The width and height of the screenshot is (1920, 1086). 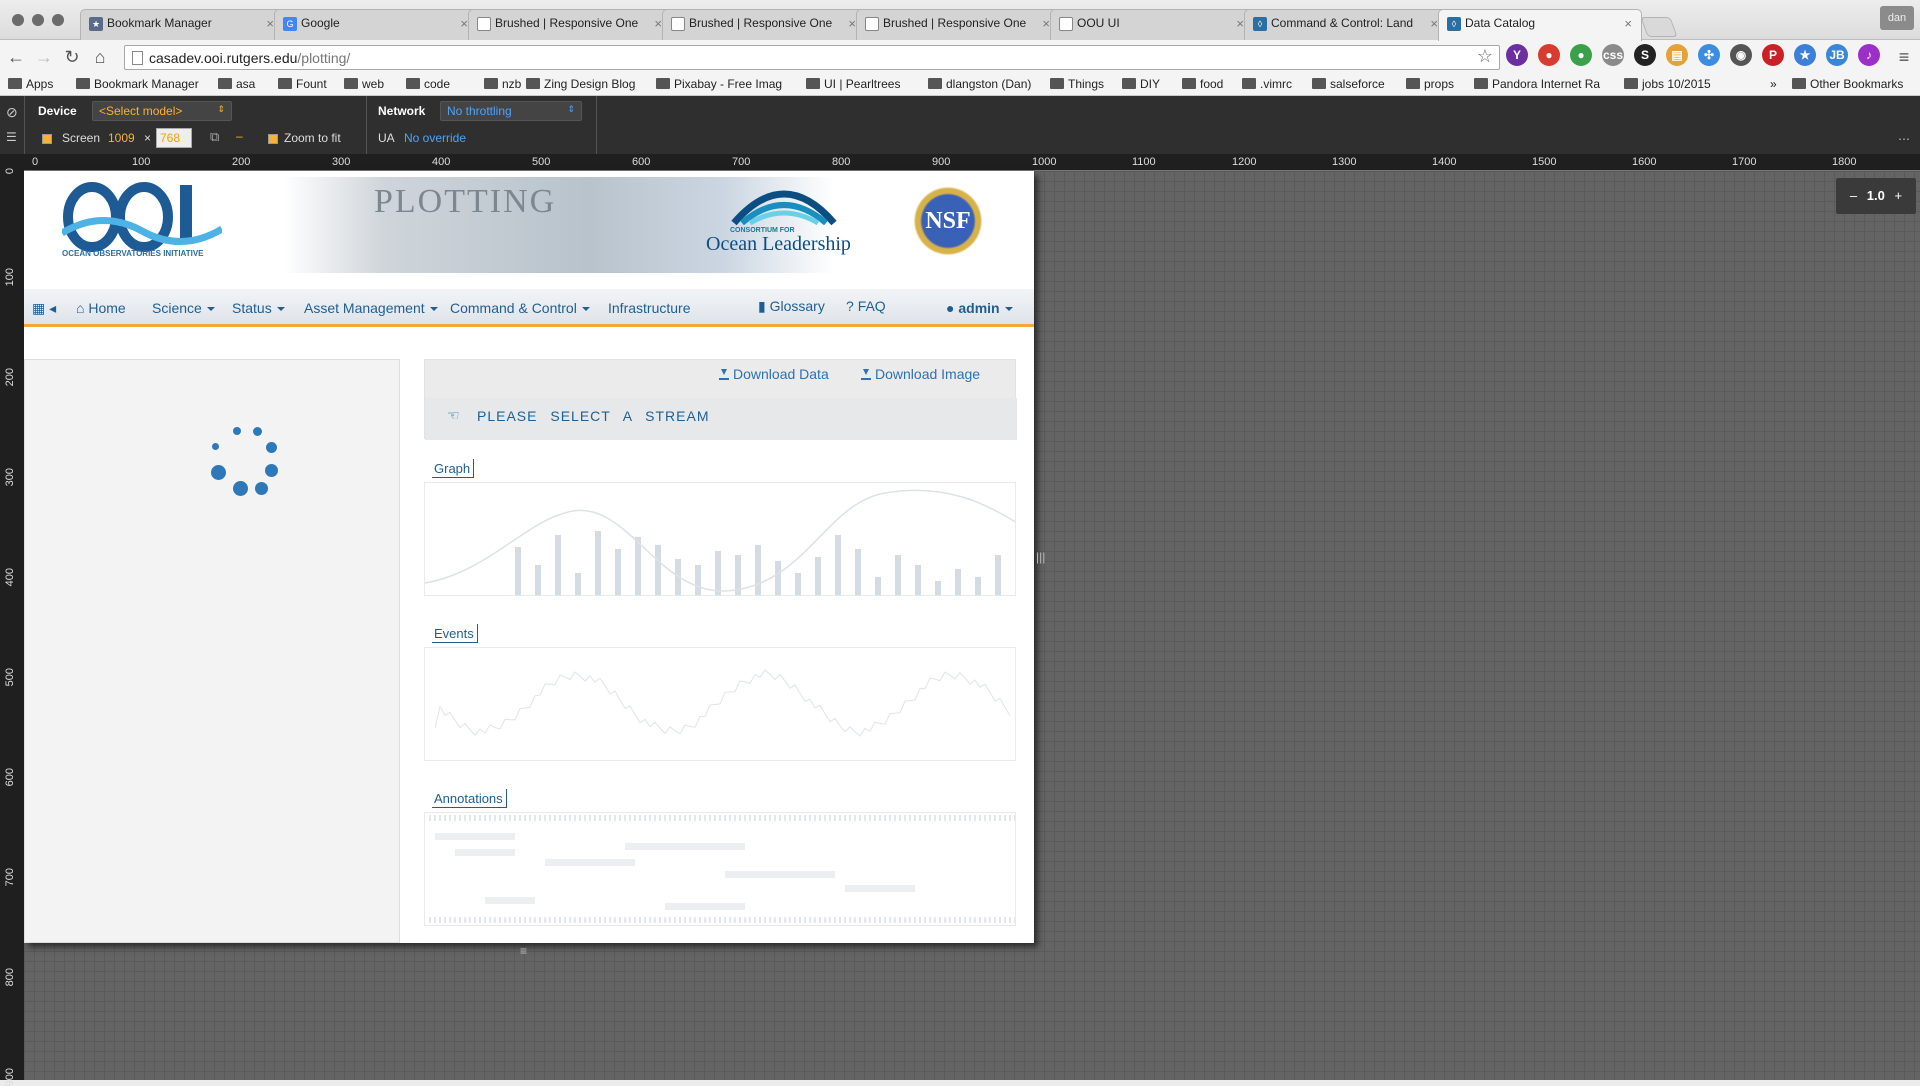 I want to click on bookmark-item: food, so click(x=1202, y=84).